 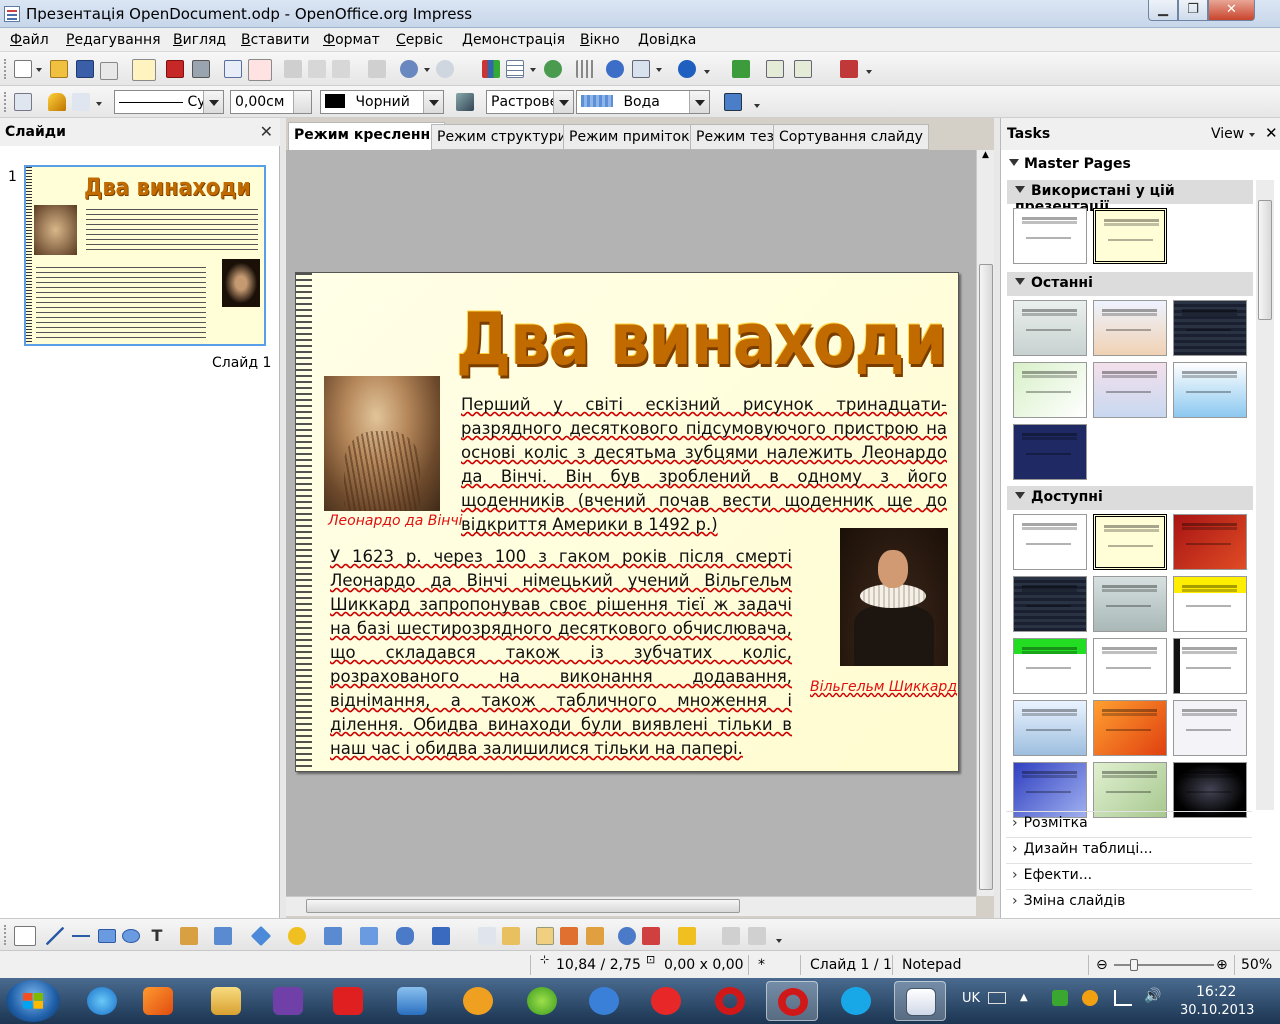 I want to click on section-available-header: Доступні, so click(x=1130, y=498).